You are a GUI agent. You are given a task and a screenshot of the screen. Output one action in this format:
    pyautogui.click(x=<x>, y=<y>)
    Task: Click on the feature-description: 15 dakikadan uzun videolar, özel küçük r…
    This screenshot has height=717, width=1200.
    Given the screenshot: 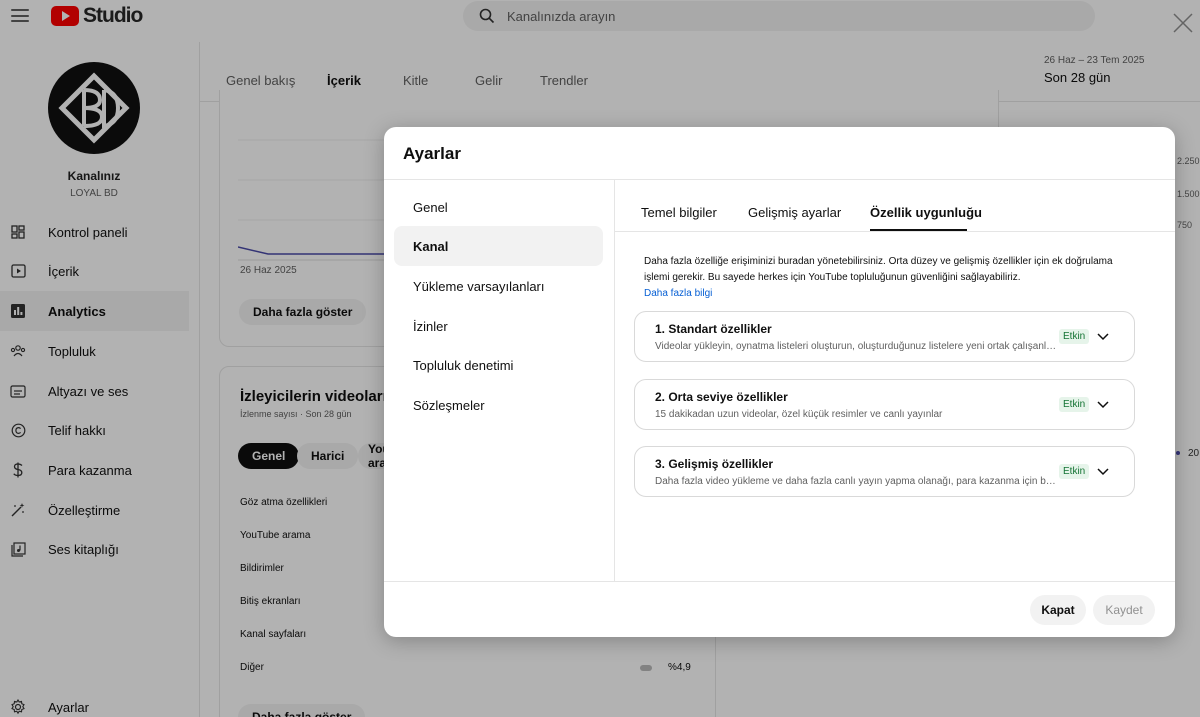 What is the action you would take?
    pyautogui.click(x=799, y=414)
    